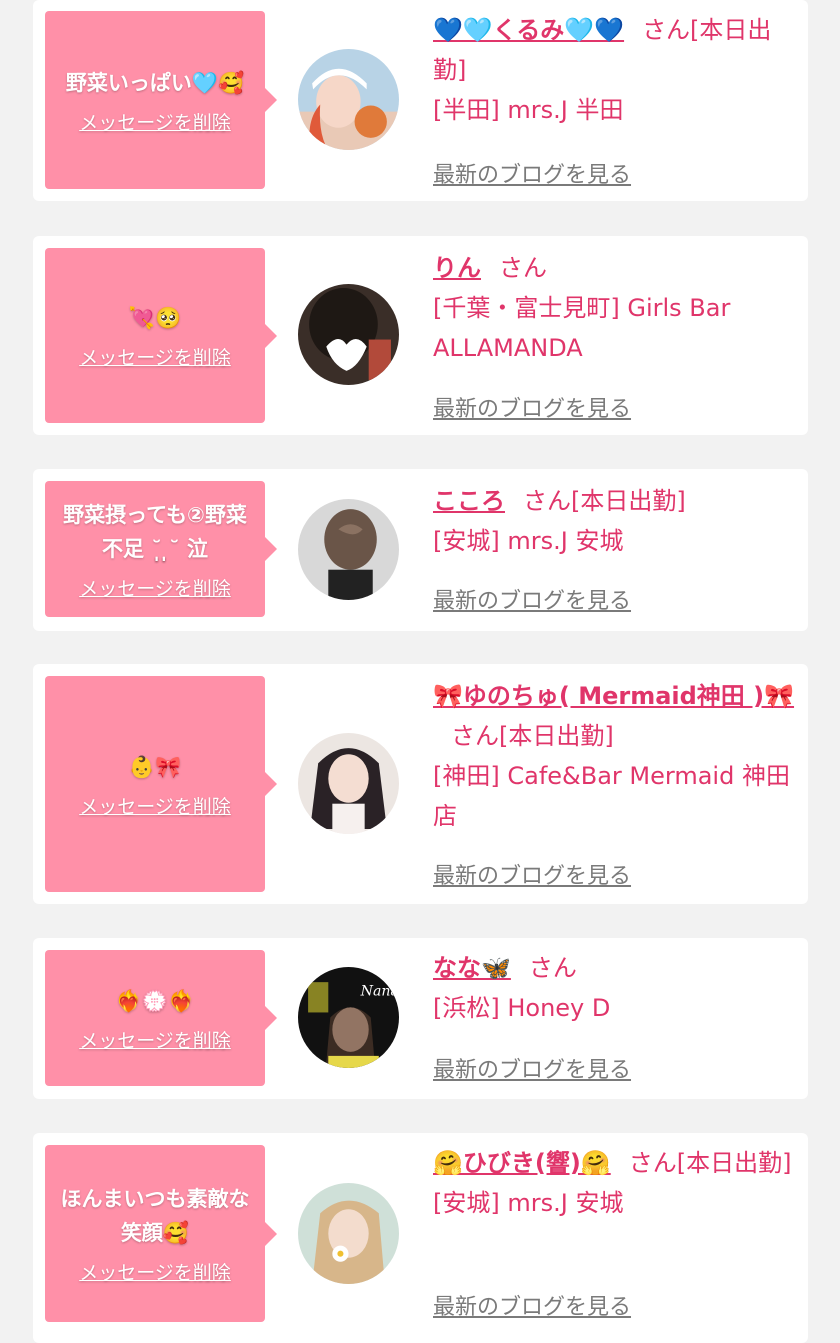 This screenshot has height=1343, width=840. I want to click on girl-name-link: こころ, so click(469, 501).